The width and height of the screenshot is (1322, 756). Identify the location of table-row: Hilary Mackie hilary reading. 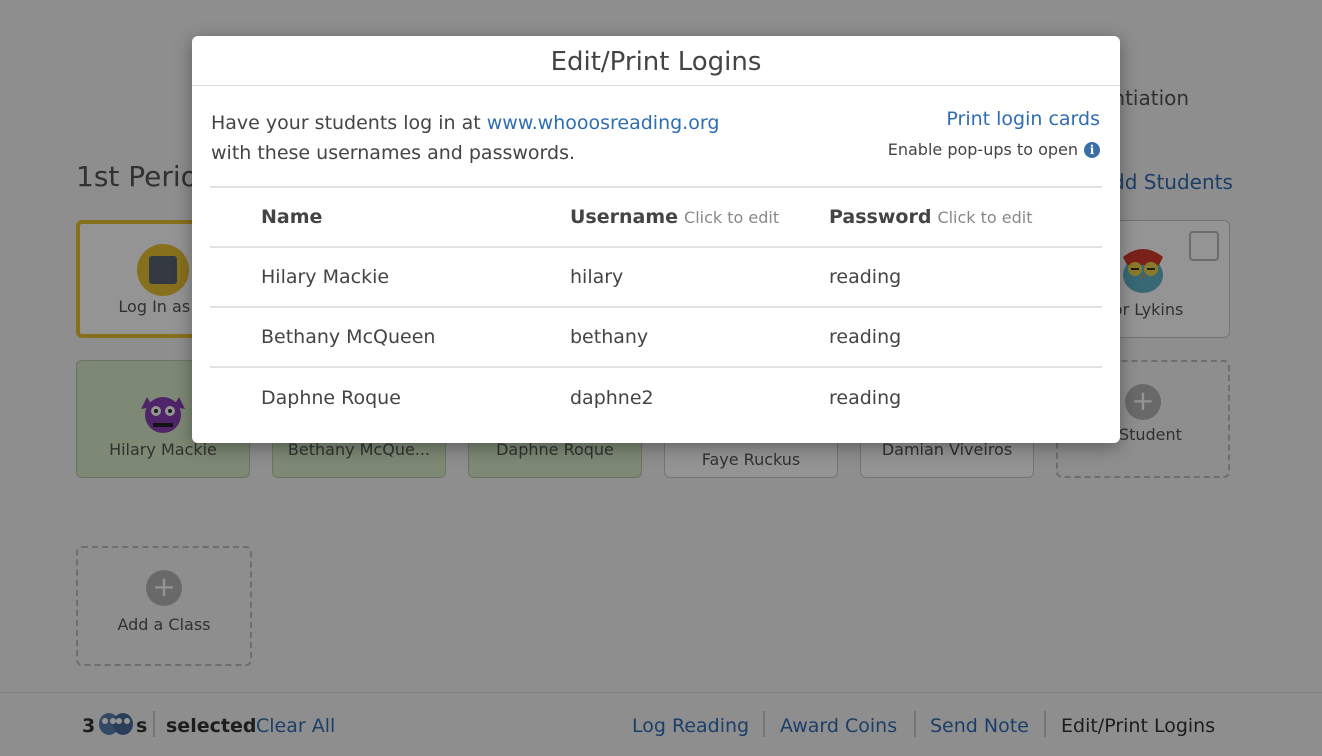
(656, 276).